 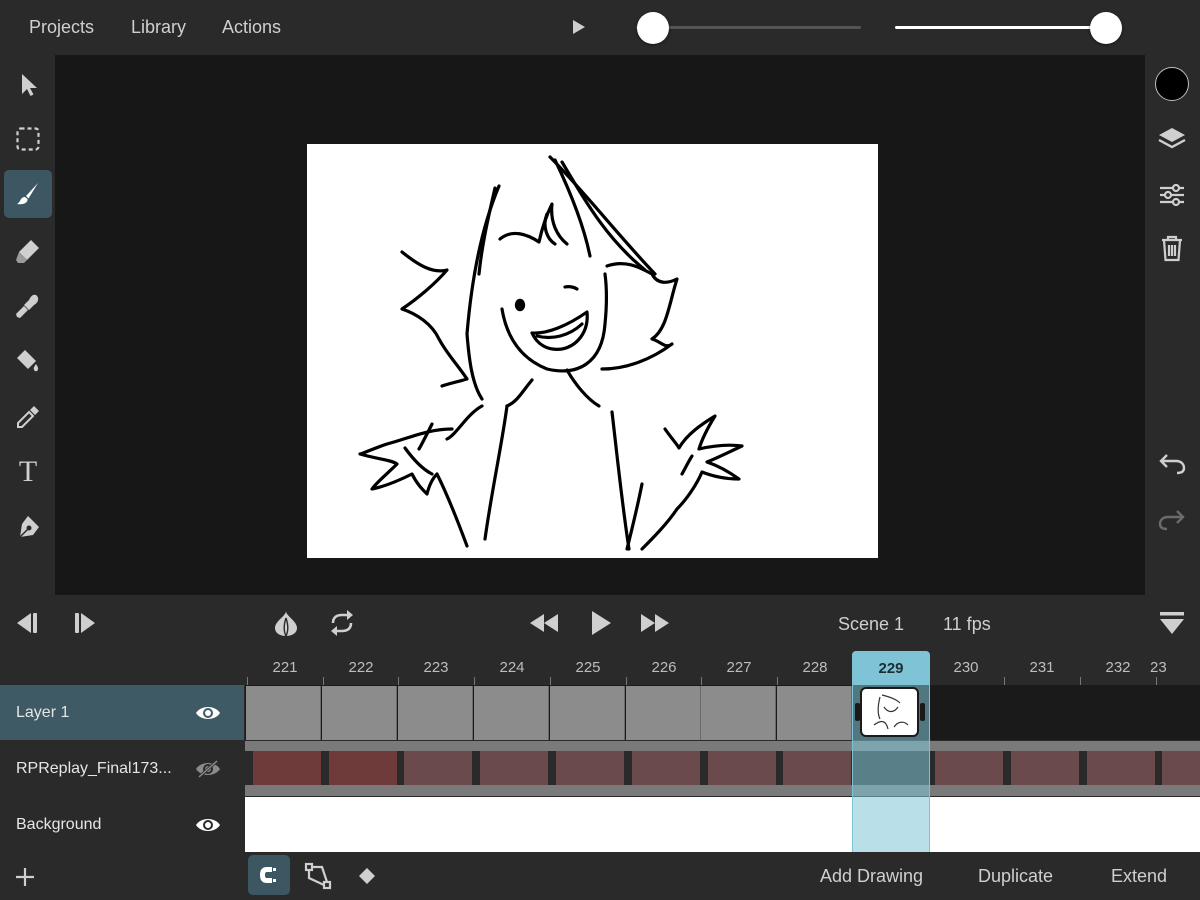 I want to click on layer-row-layer-1: Layer 1, so click(x=122, y=712).